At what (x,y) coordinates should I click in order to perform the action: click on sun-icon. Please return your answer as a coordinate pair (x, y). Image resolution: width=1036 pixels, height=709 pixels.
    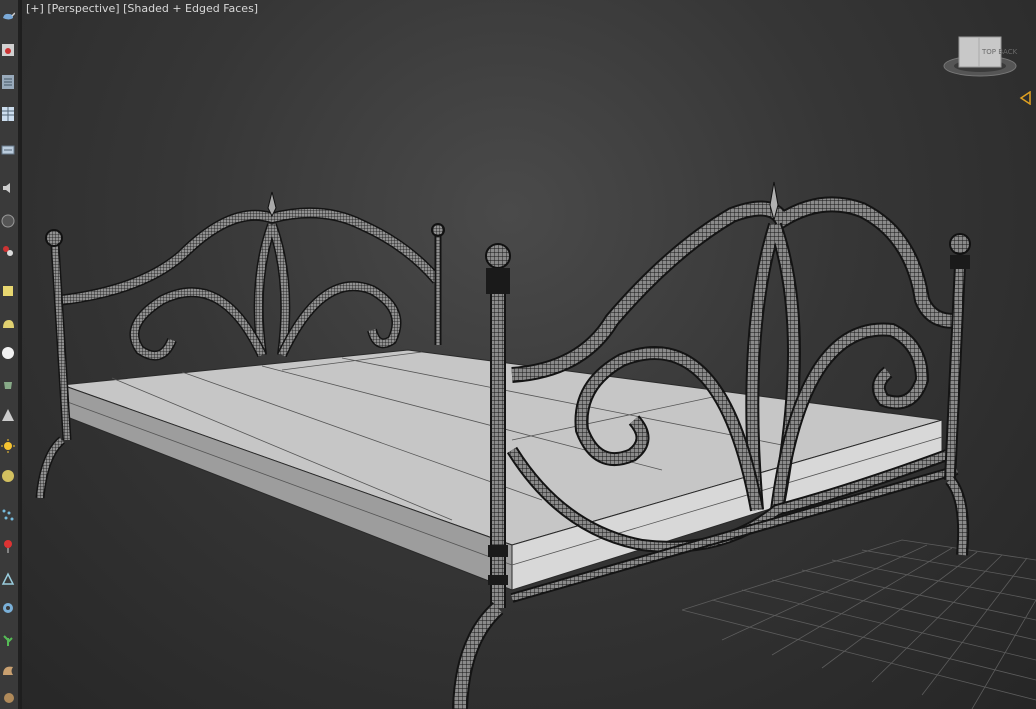
    Looking at the image, I should click on (8, 446).